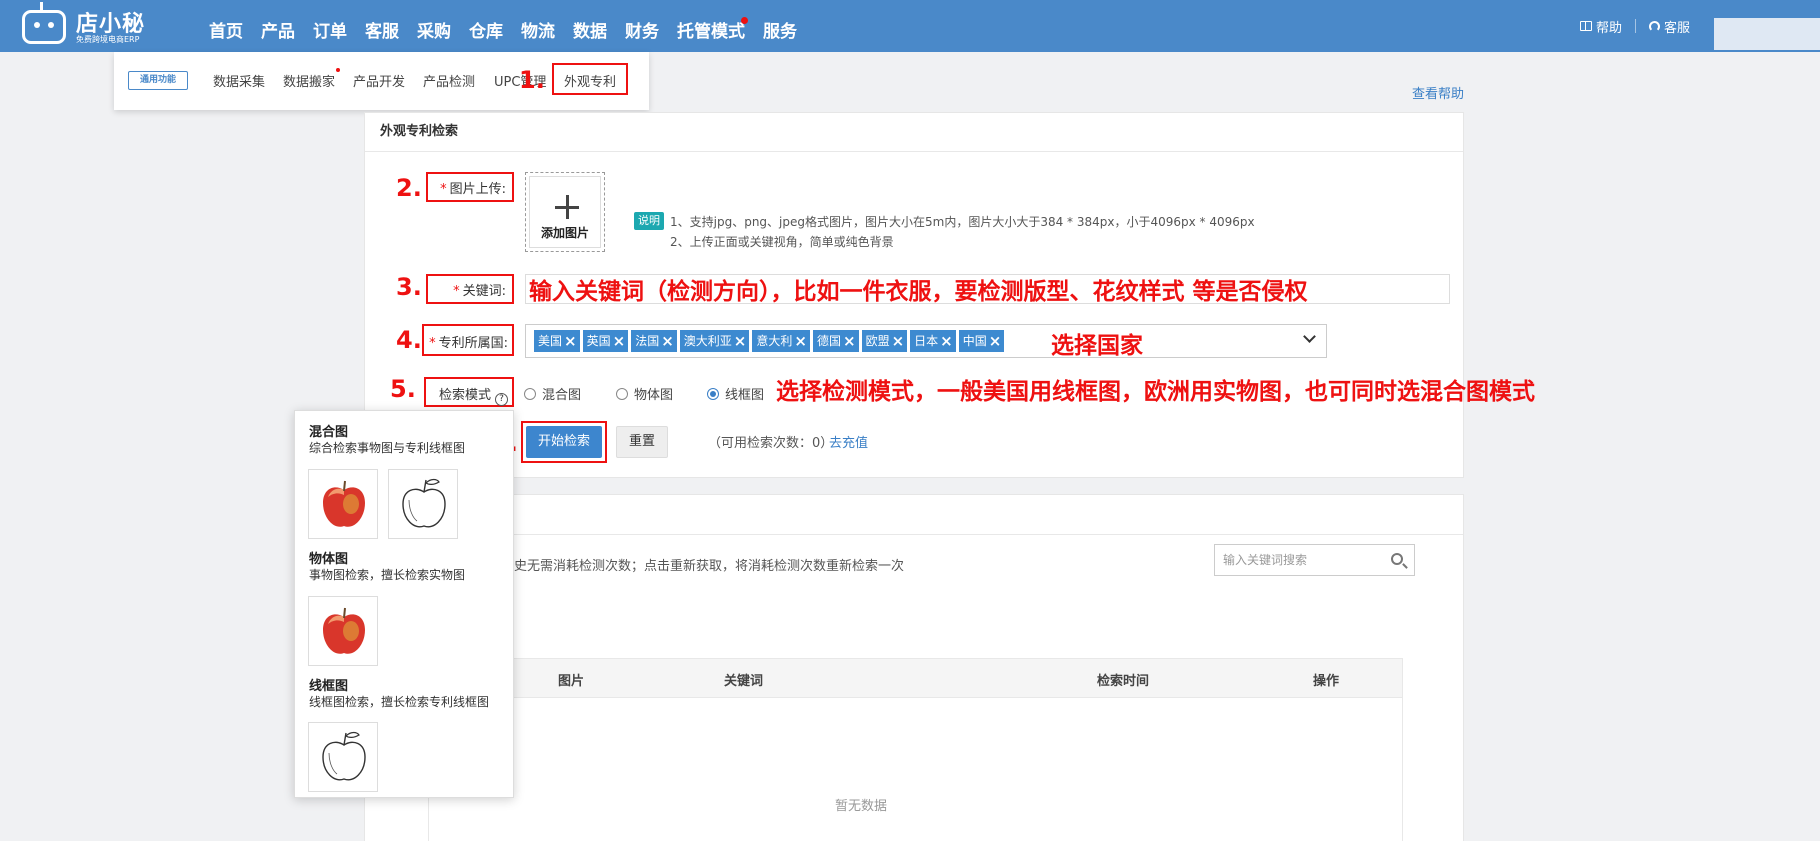  I want to click on image-upload-box: 添加图片, so click(565, 212).